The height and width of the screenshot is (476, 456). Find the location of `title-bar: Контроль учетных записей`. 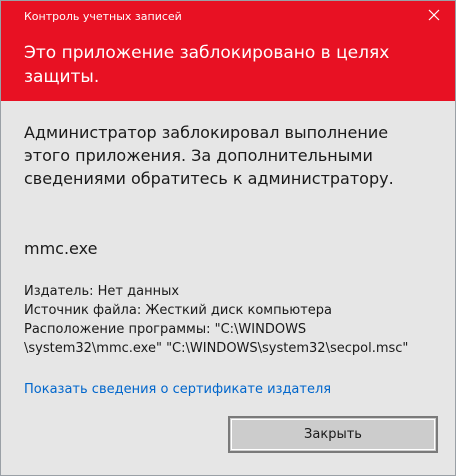

title-bar: Контроль учетных записей is located at coordinates (228, 15).